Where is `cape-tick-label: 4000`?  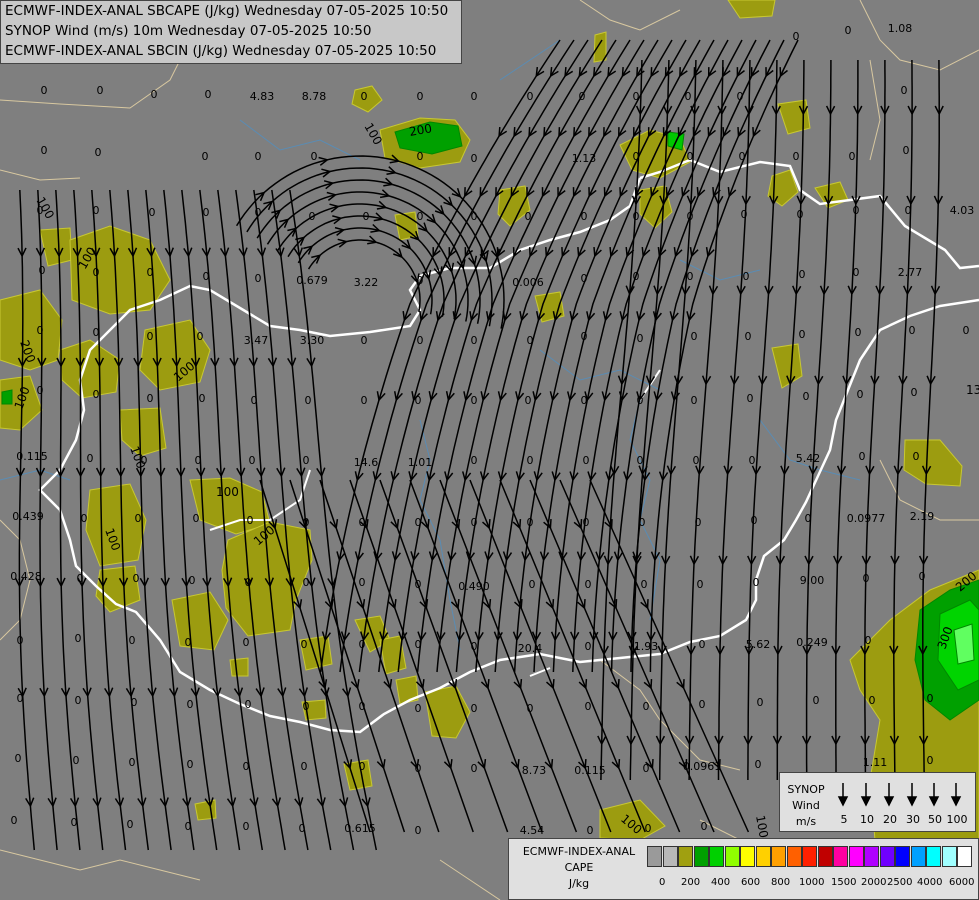
cape-tick-label: 4000 is located at coordinates (930, 882).